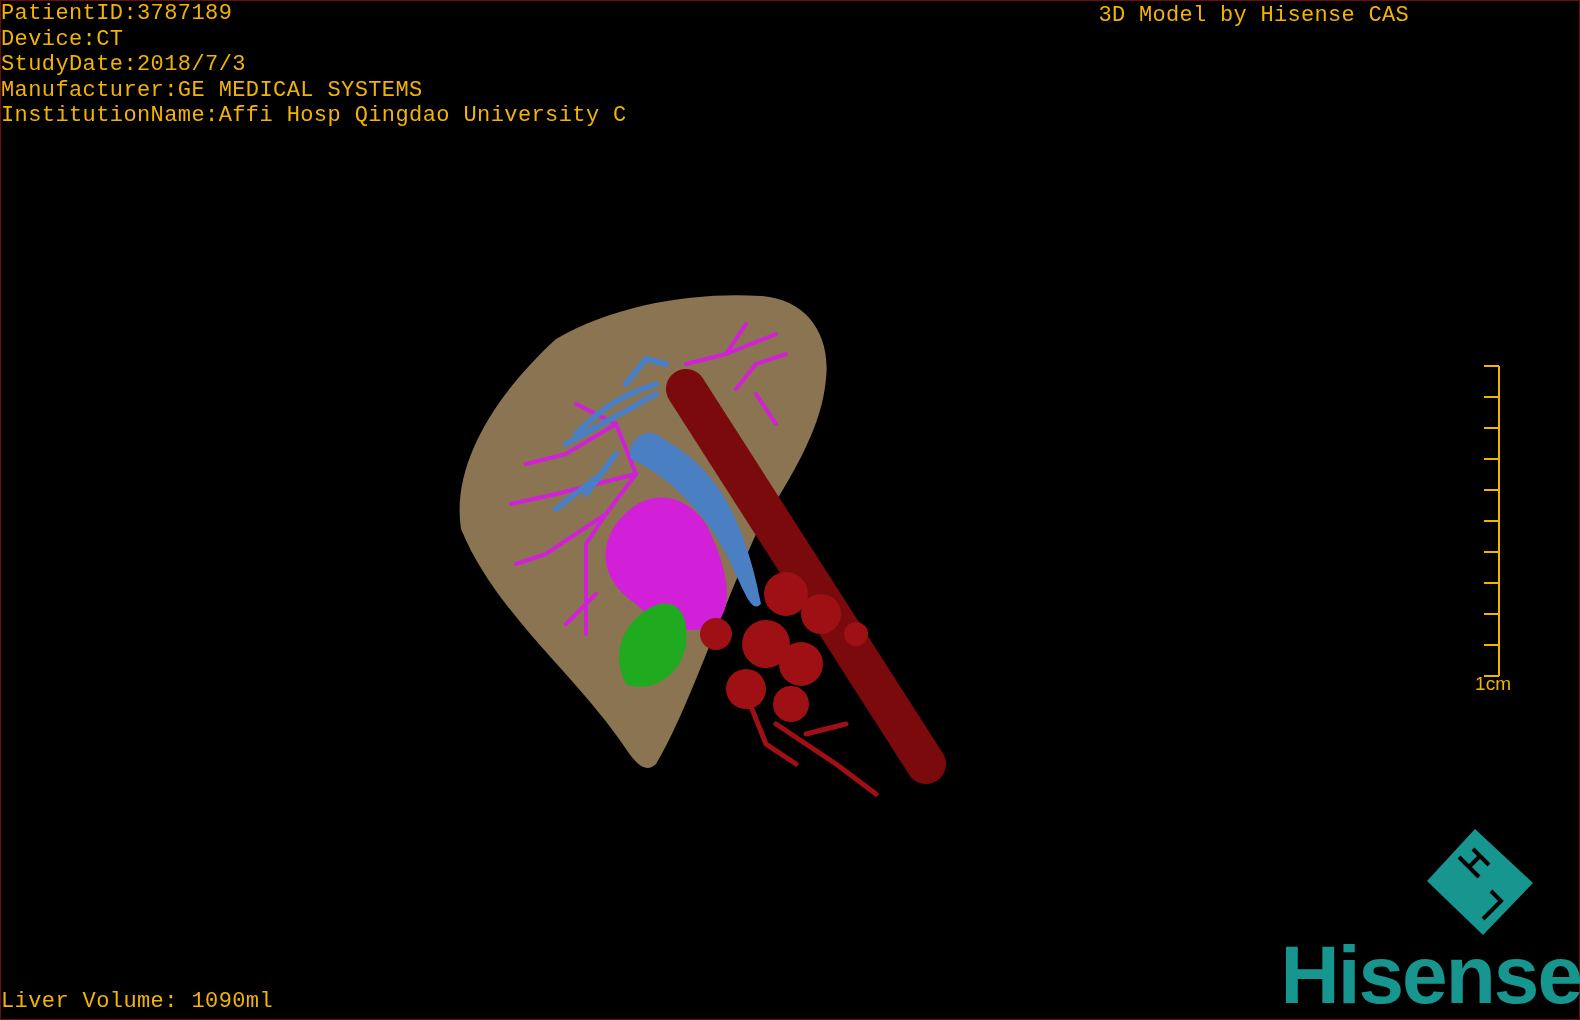 The image size is (1580, 1020). I want to click on patient-info-line: Device:CT, so click(63, 39).